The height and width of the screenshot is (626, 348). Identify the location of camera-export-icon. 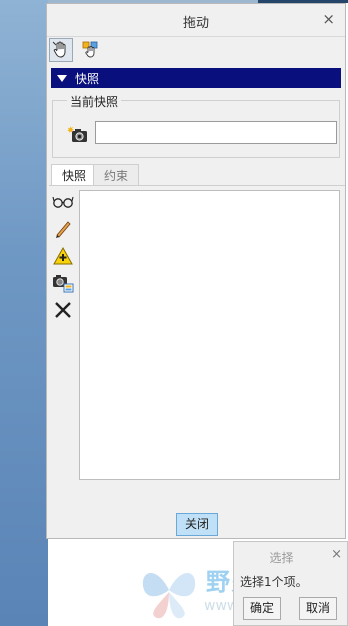
(63, 284).